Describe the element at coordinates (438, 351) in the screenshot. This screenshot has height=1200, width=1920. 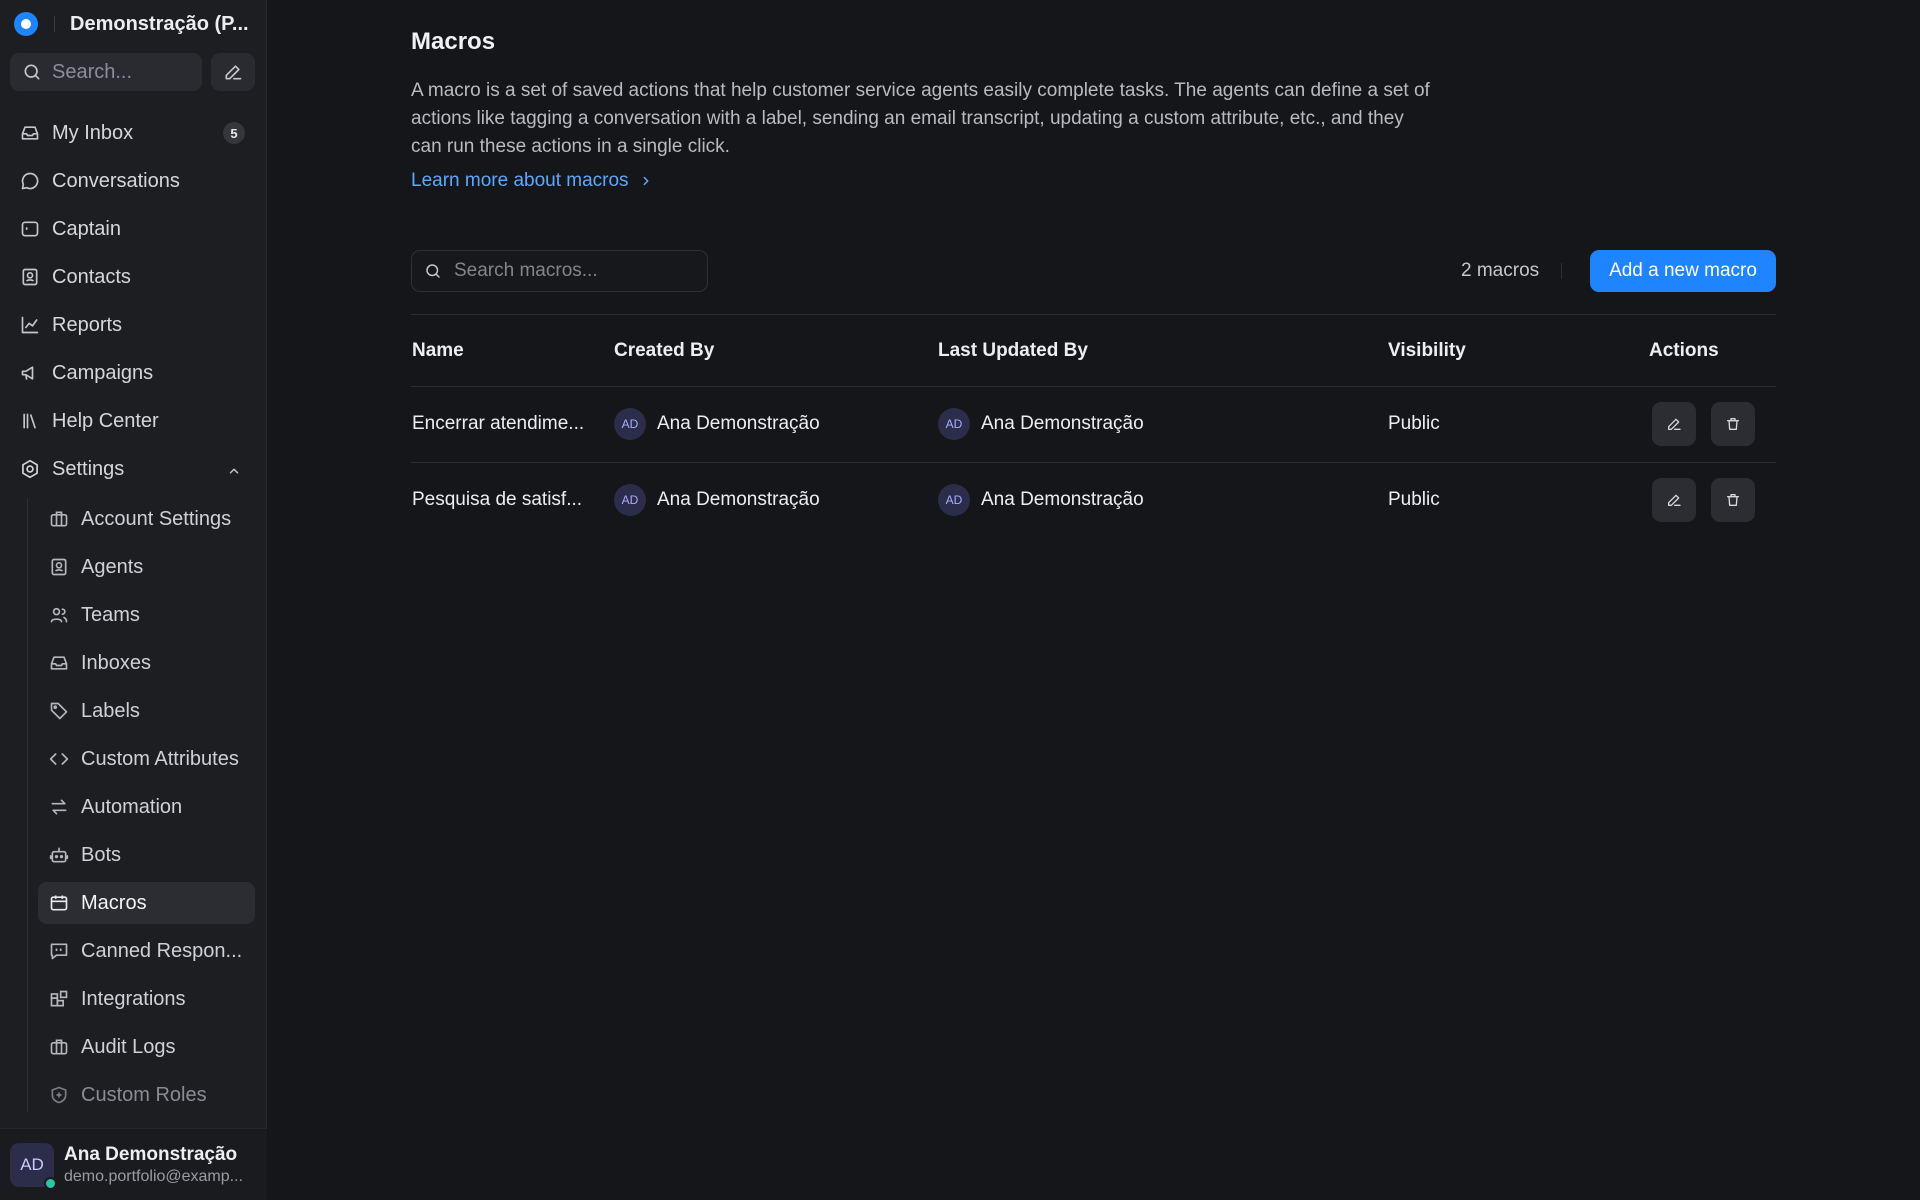
I see `column-header-name: Name` at that location.